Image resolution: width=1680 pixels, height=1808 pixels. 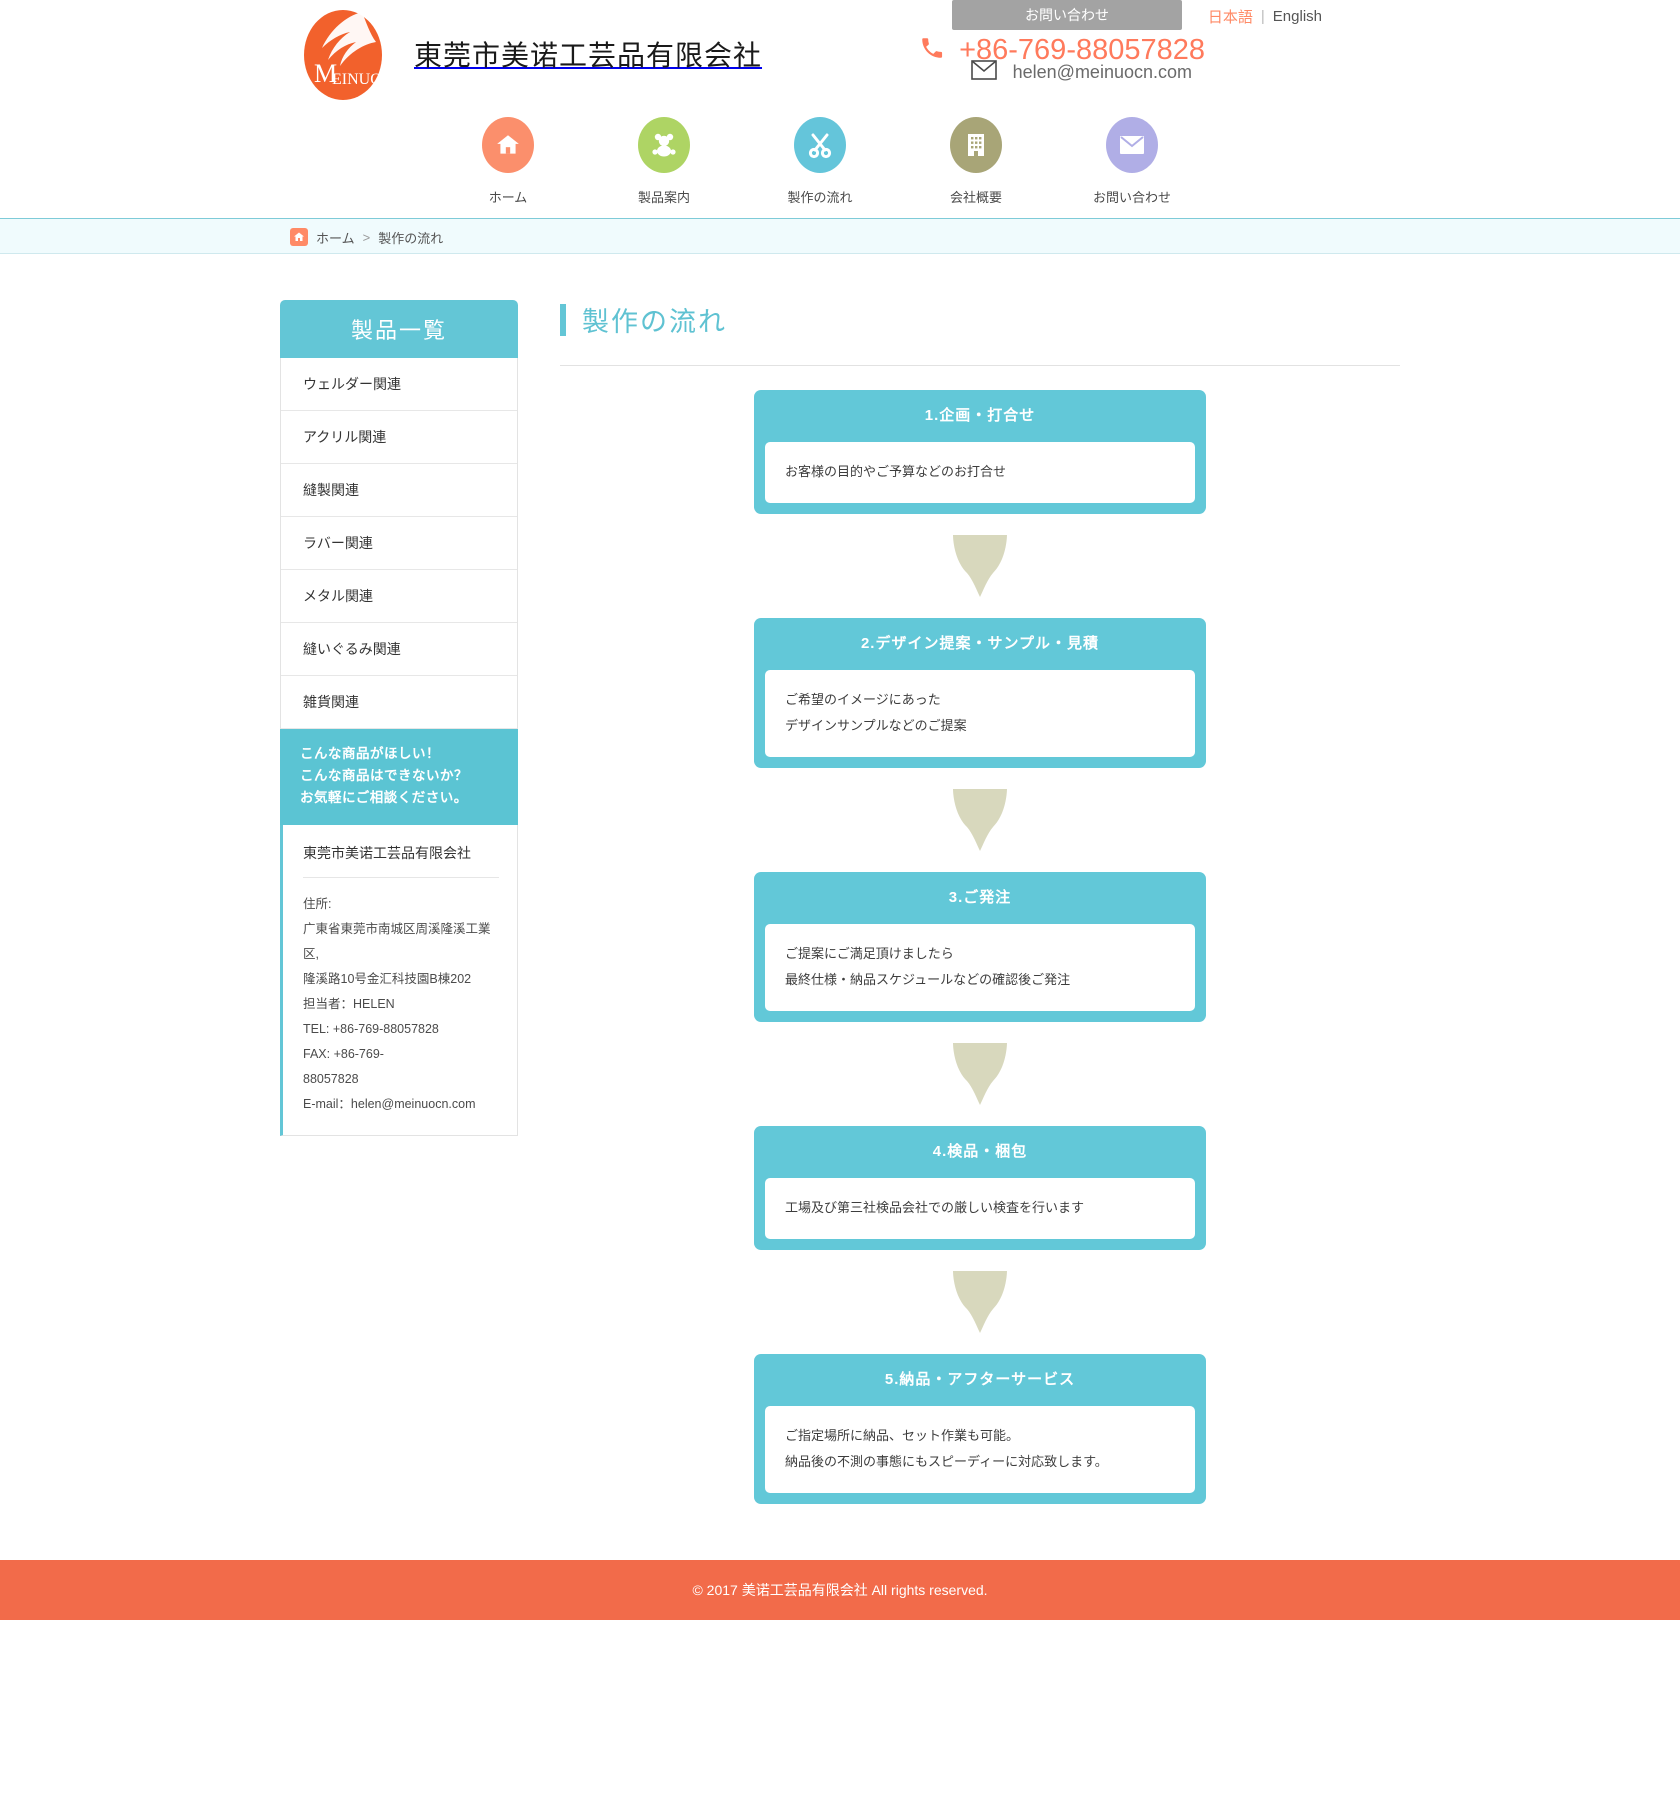 I want to click on email-address: helen@meinuocn.com, so click(x=1102, y=72).